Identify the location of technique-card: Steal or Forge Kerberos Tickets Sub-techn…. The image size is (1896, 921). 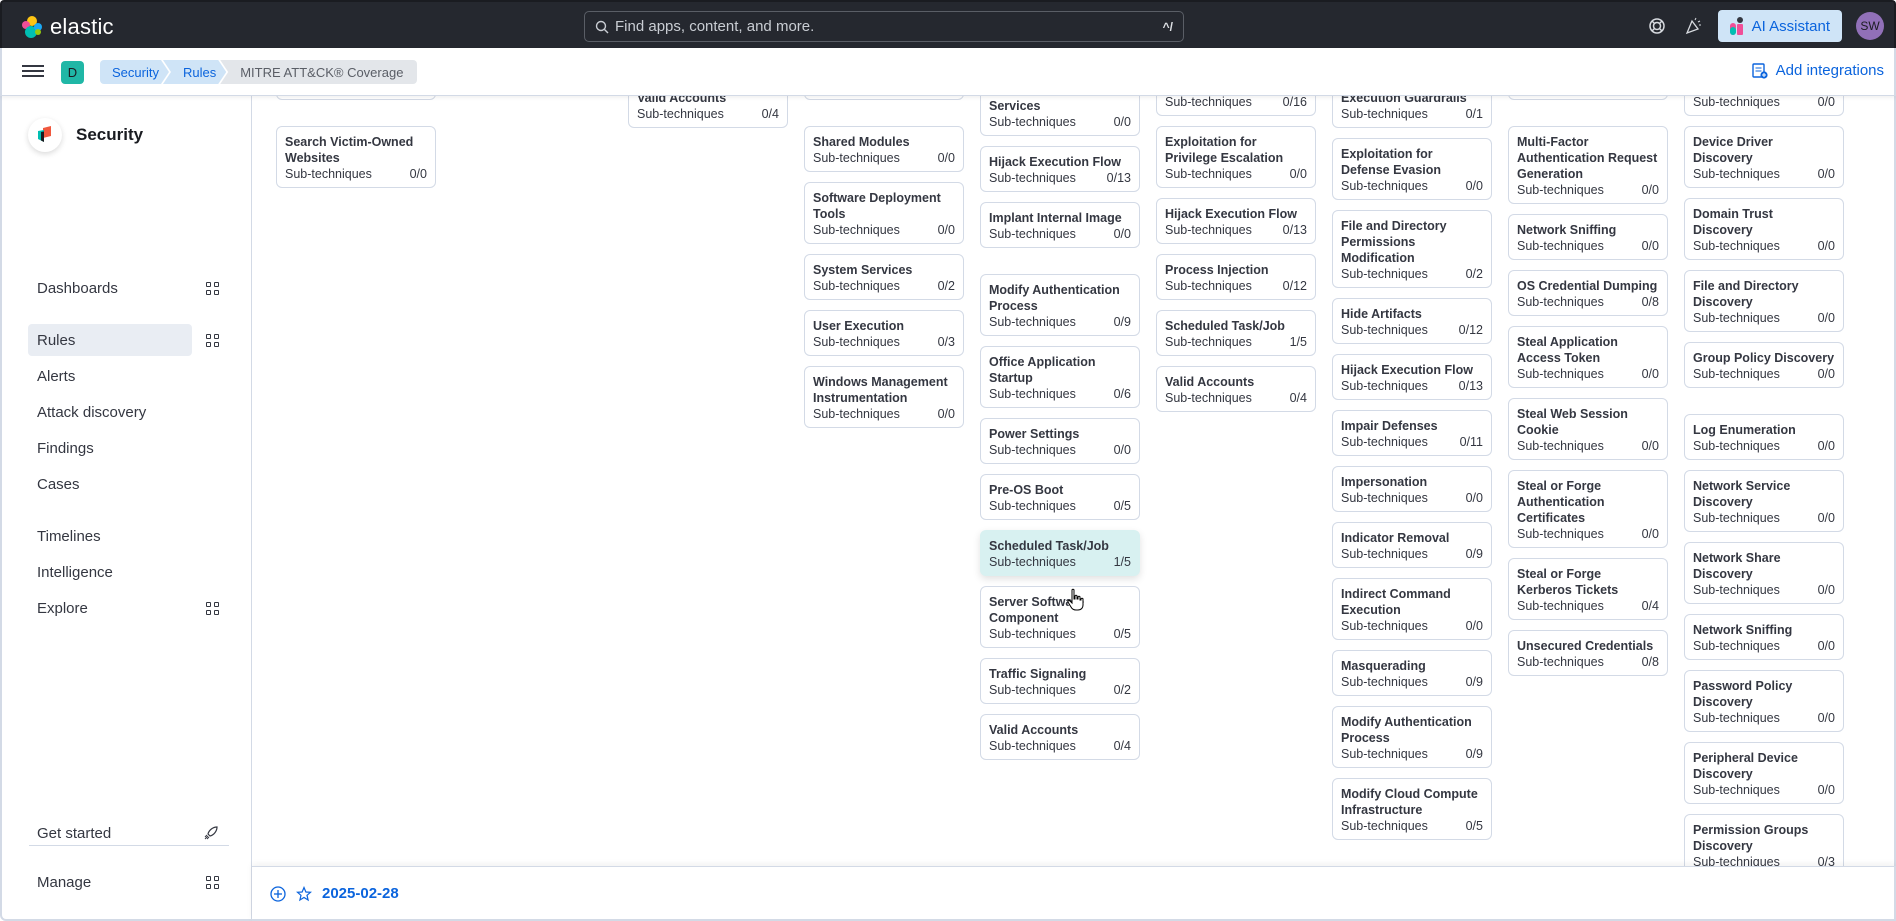
(1588, 589).